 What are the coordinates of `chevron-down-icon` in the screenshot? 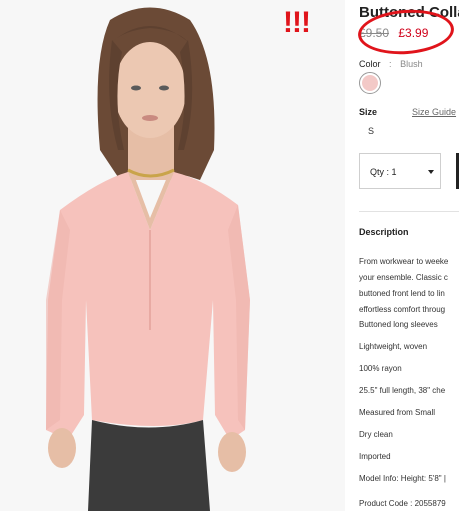 It's located at (431, 172).